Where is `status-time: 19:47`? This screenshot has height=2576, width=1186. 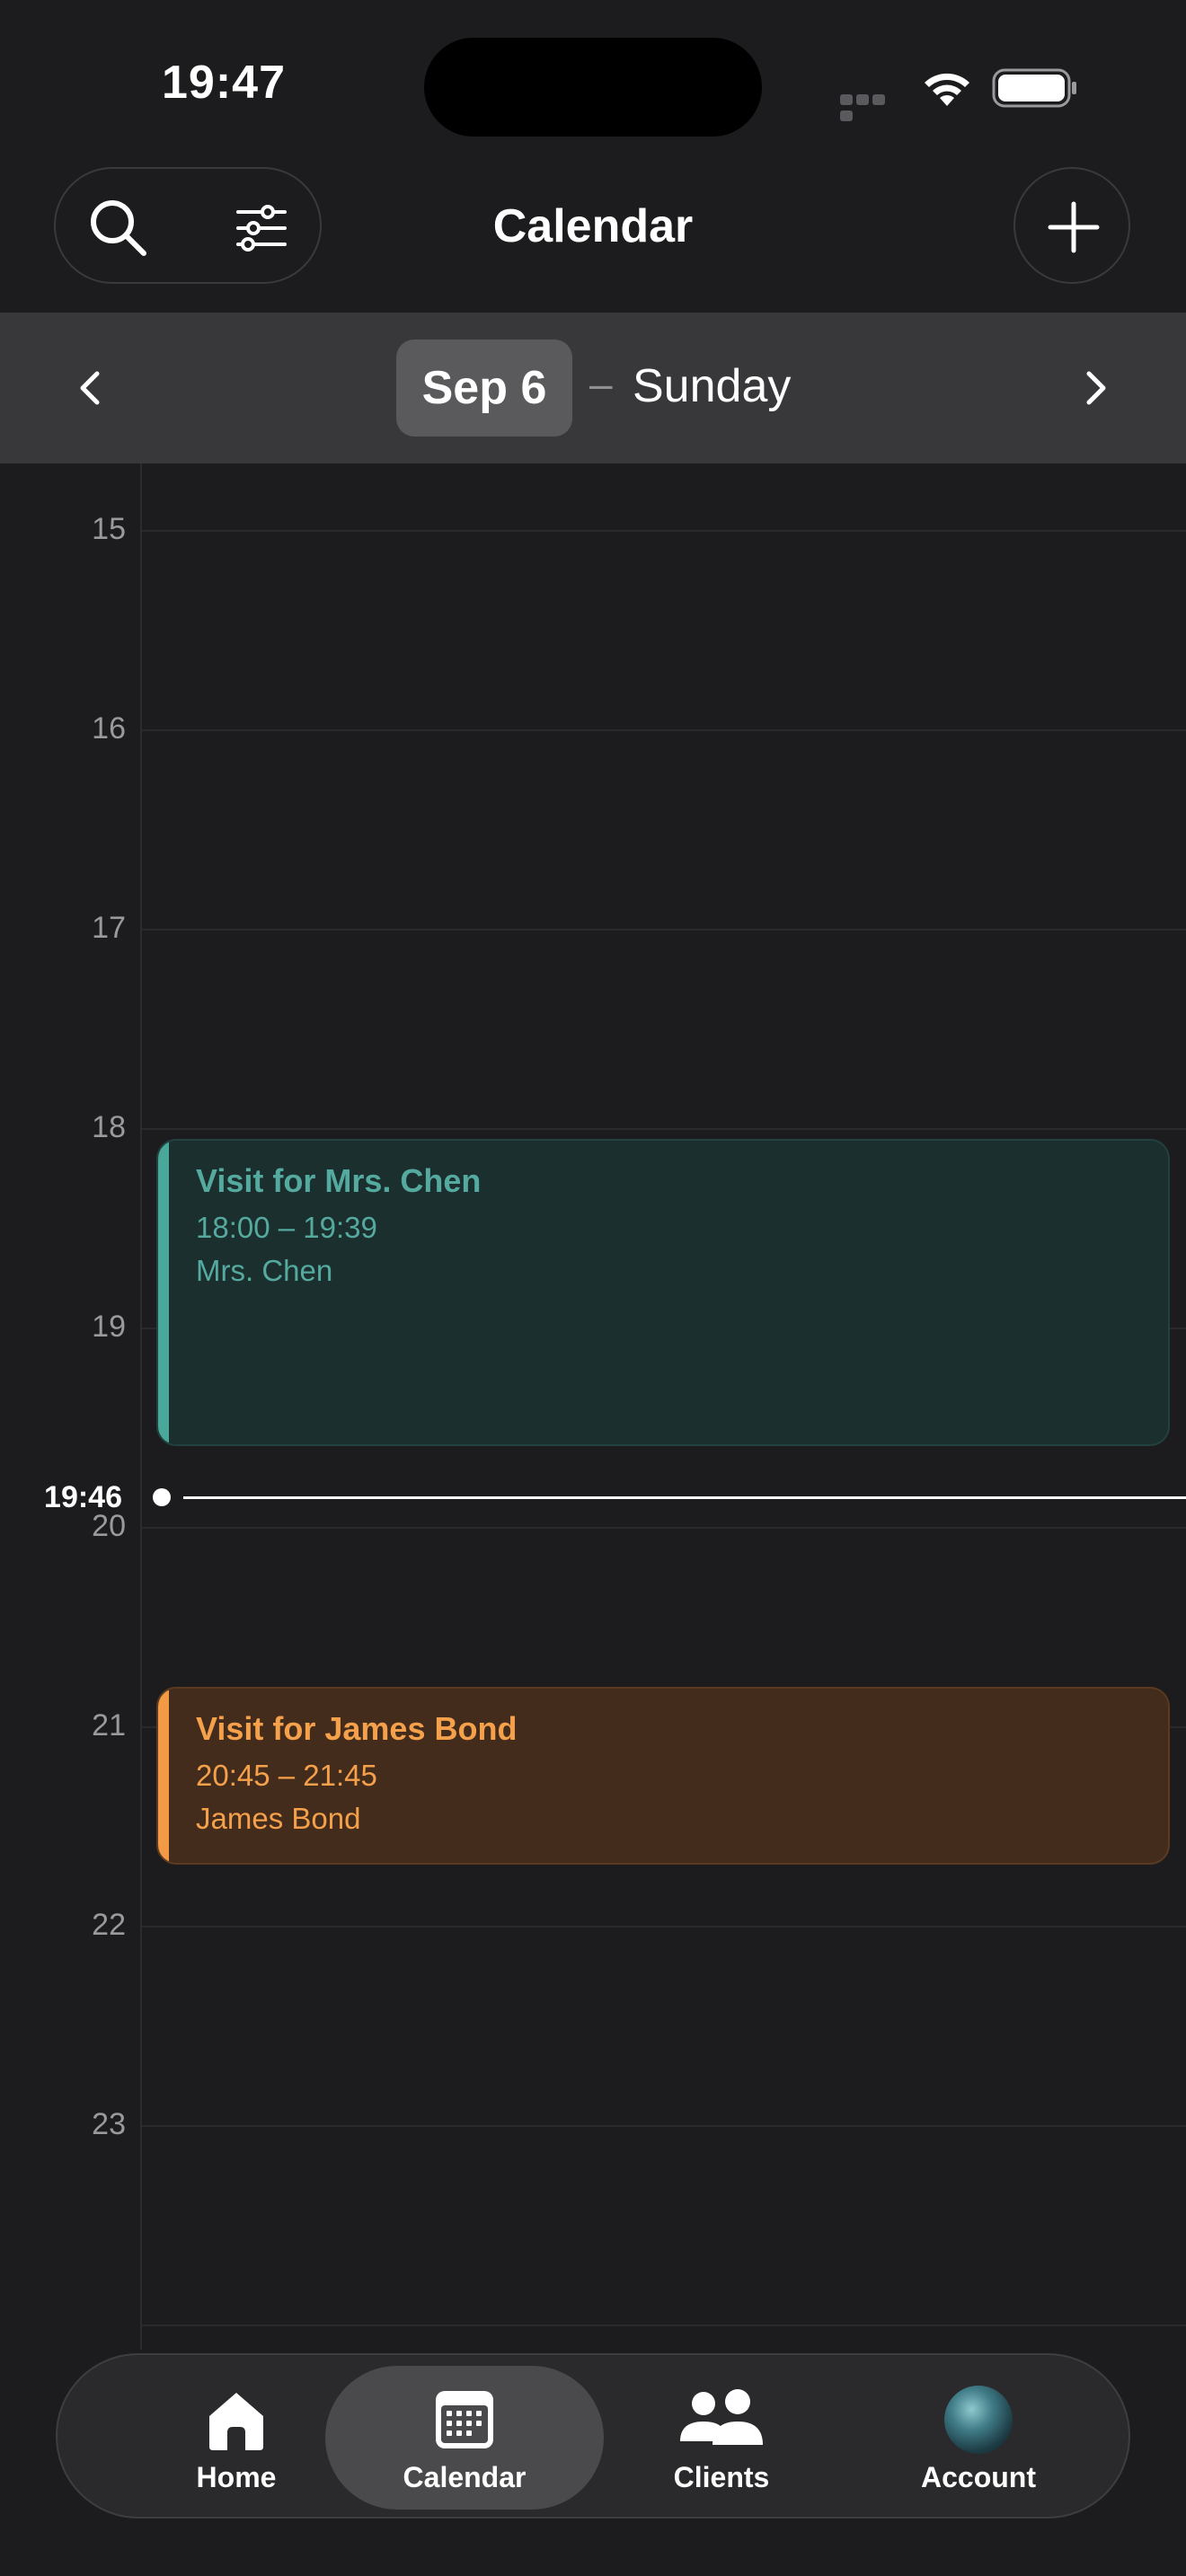
status-time: 19:47 is located at coordinates (224, 83).